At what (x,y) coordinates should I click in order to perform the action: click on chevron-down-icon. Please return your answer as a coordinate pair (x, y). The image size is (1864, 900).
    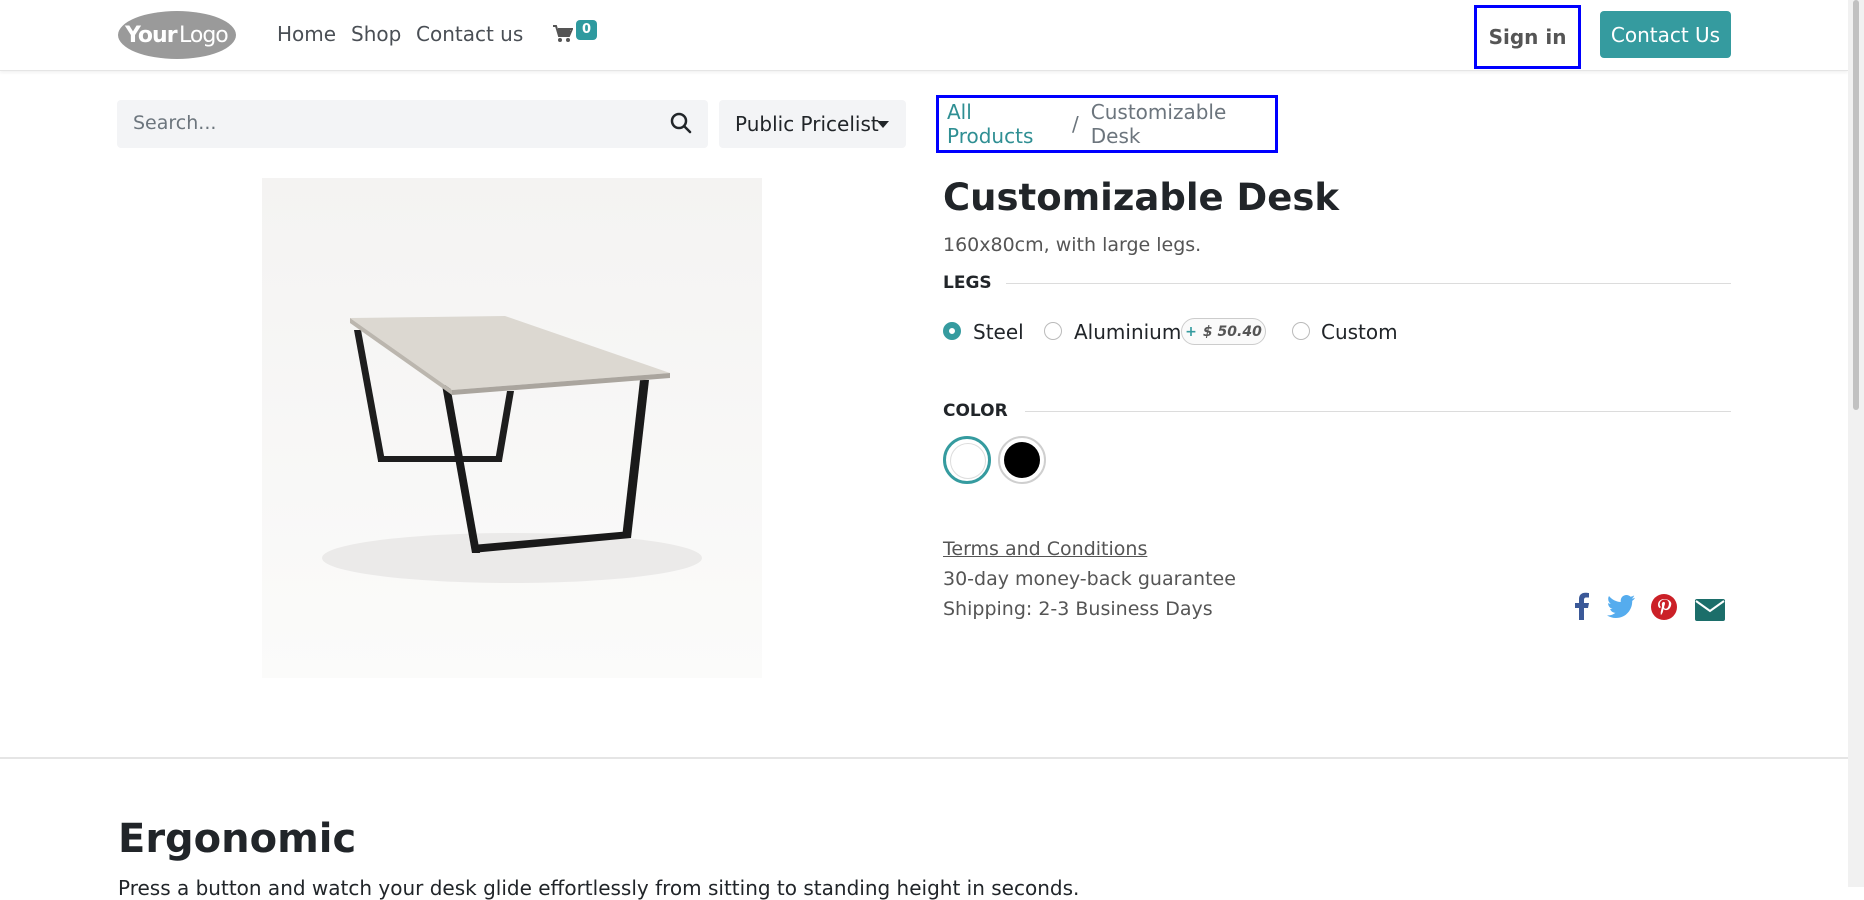
    Looking at the image, I should click on (883, 124).